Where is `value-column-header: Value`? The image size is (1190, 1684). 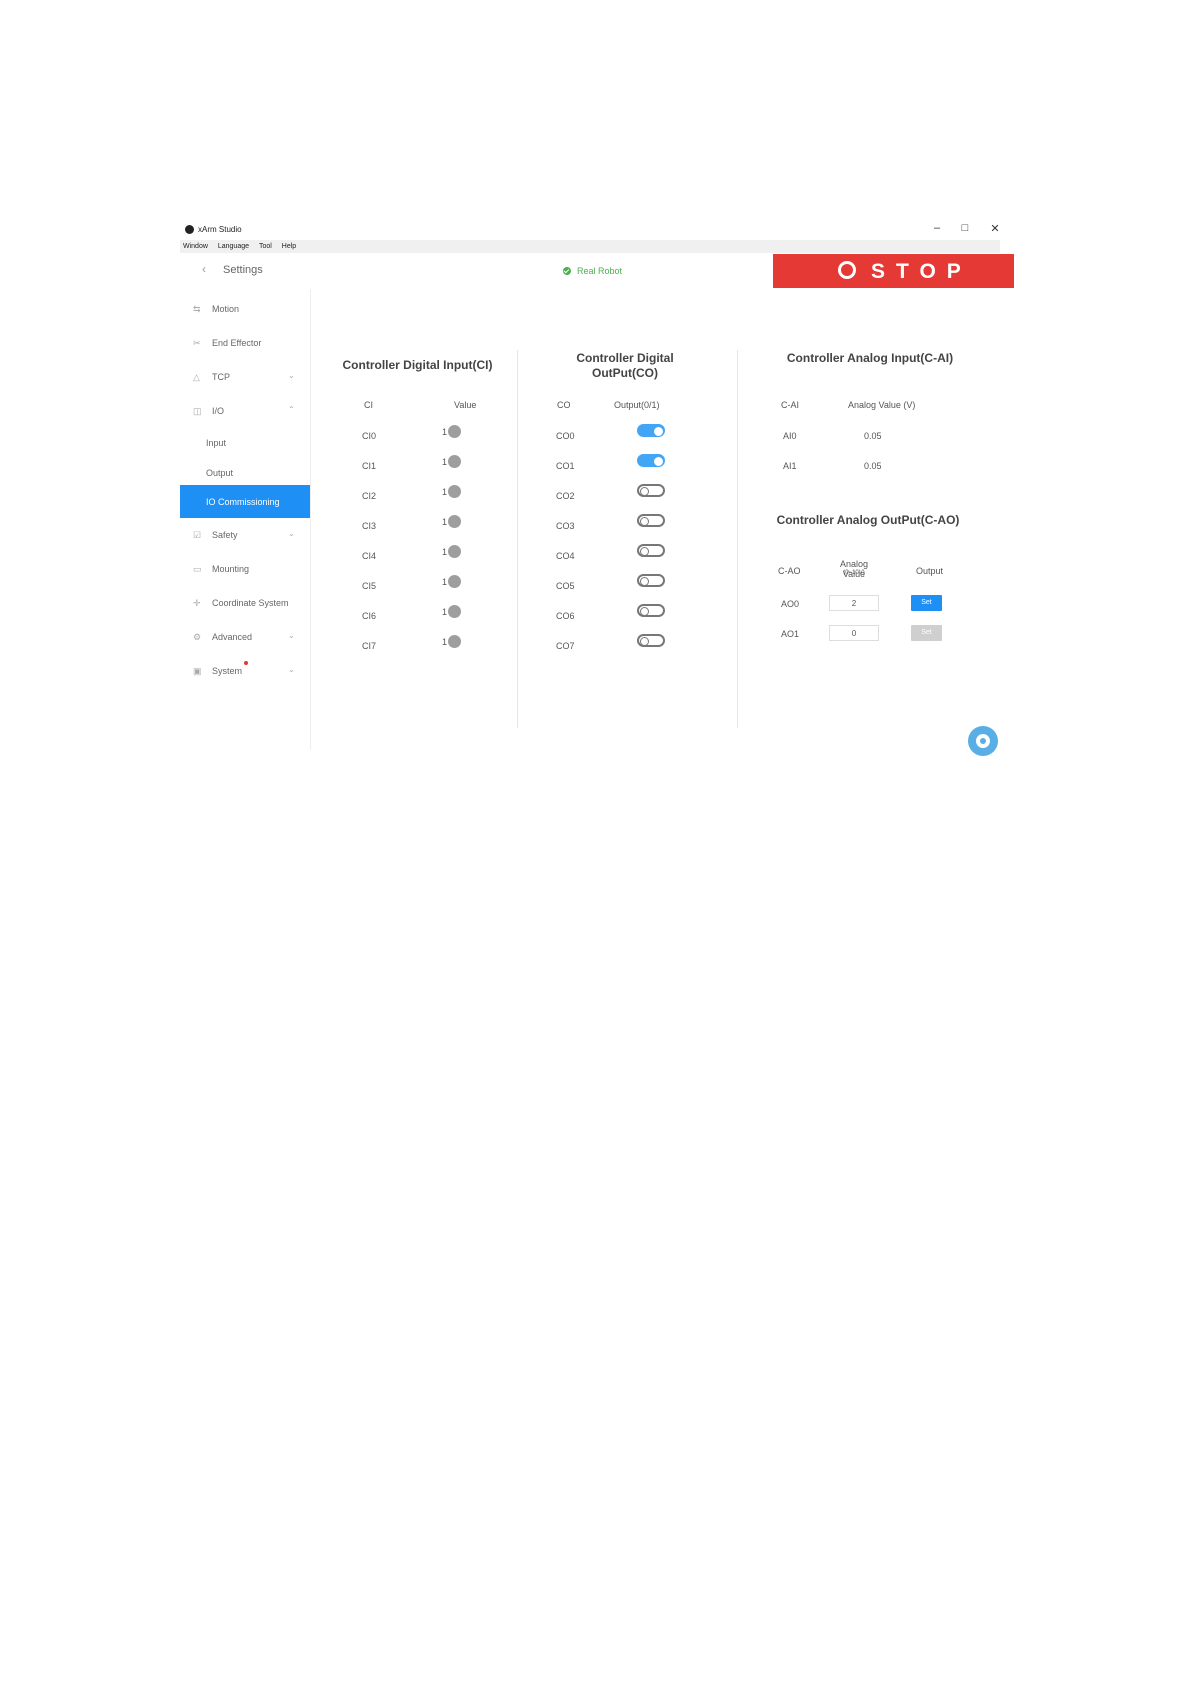 value-column-header: Value is located at coordinates (465, 405).